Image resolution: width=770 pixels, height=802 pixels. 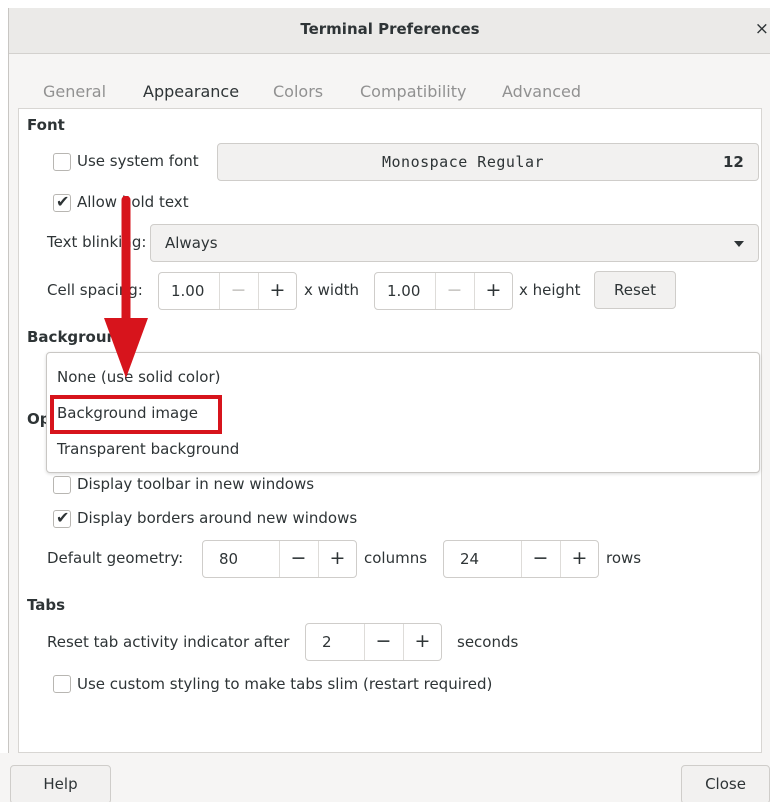 I want to click on cell-height-value: 1.00, so click(x=404, y=291).